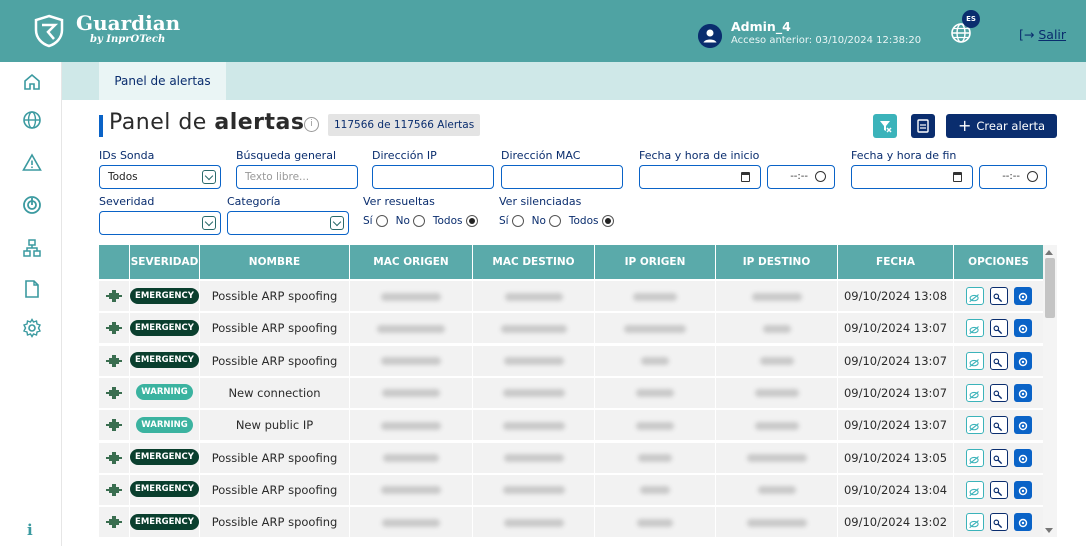 The image size is (1086, 546). Describe the element at coordinates (275, 489) in the screenshot. I see `cell-name: Possible ARP spoofing` at that location.